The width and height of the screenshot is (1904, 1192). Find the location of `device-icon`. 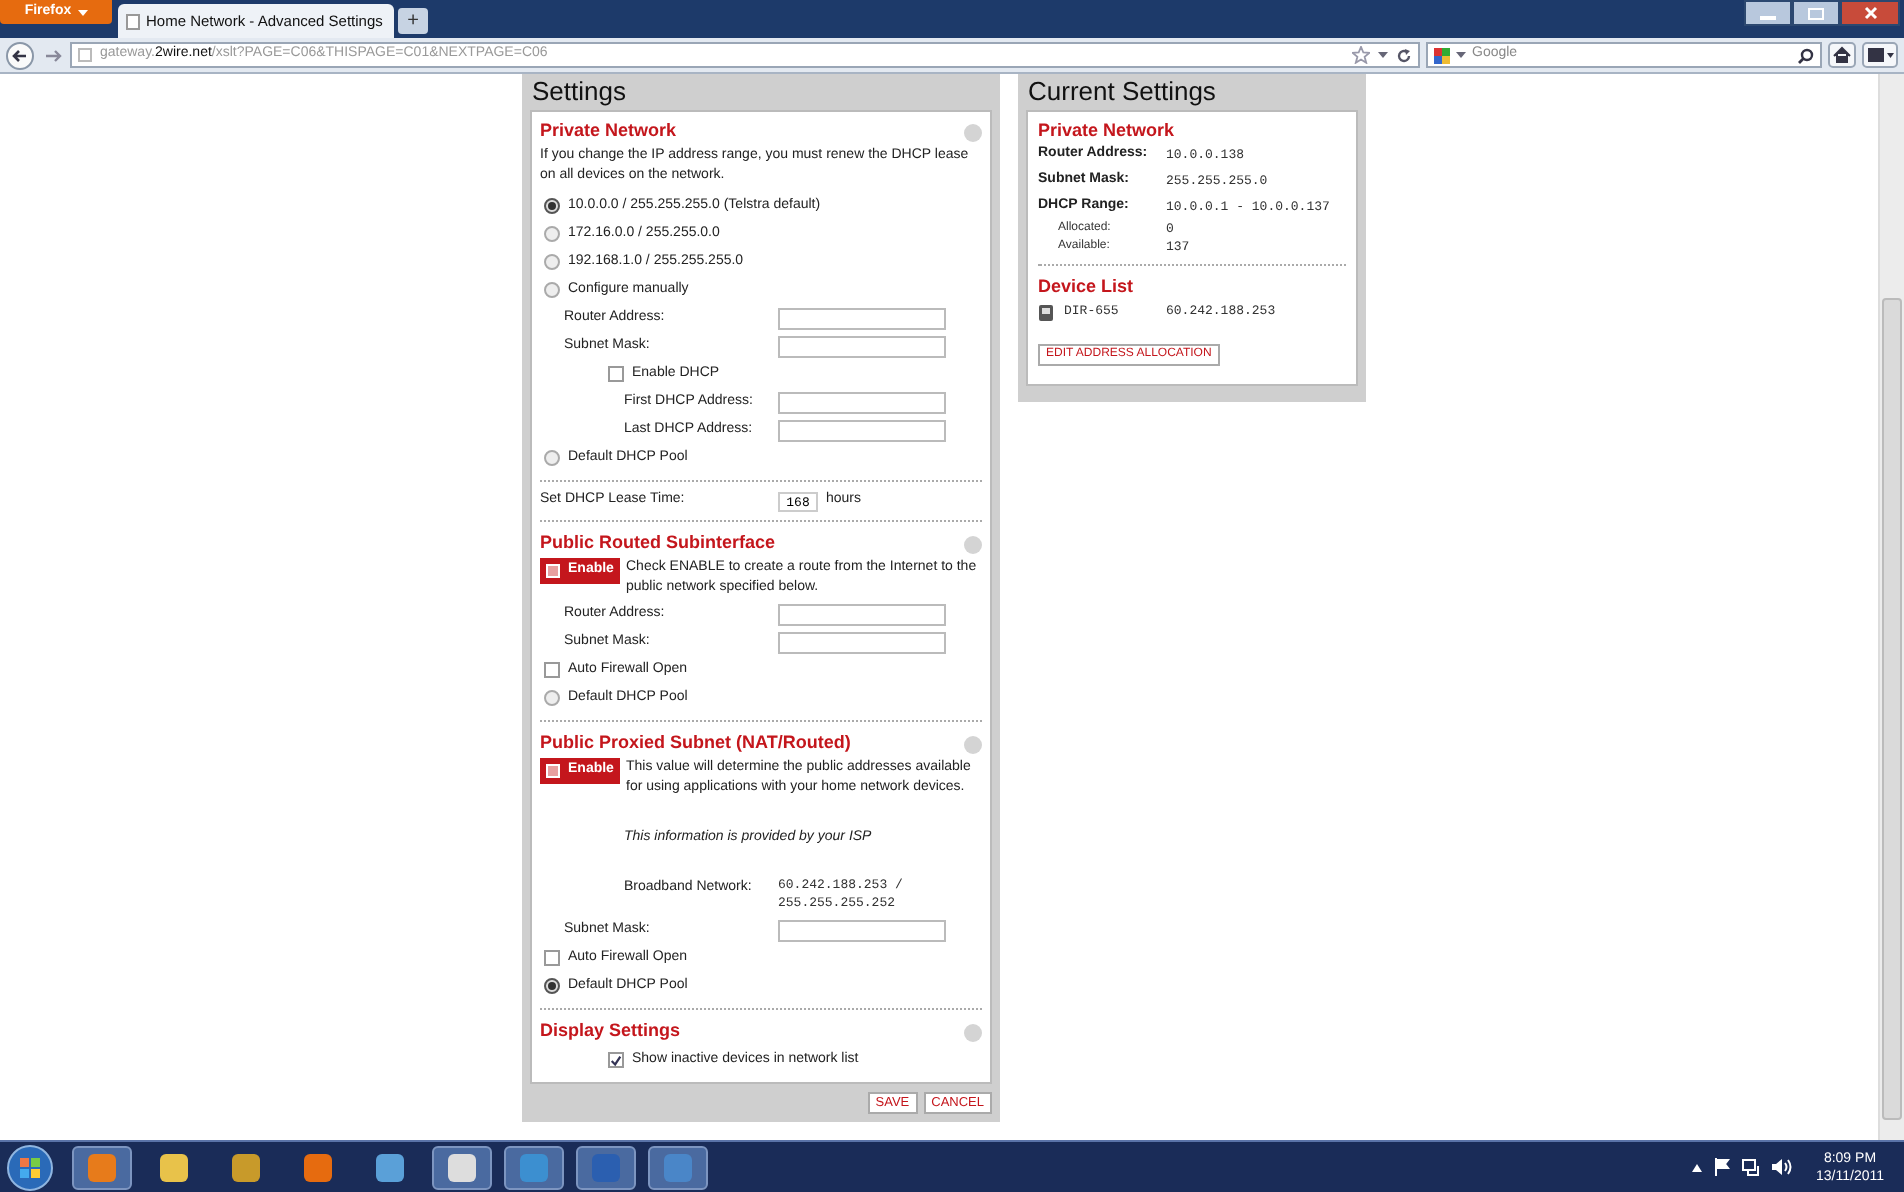

device-icon is located at coordinates (1046, 312).